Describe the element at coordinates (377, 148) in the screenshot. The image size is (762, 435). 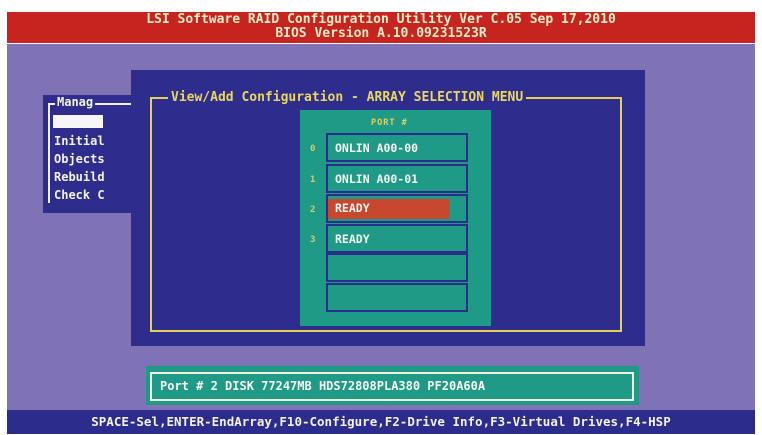
I see `port-status-label: ONLIN A00-00` at that location.